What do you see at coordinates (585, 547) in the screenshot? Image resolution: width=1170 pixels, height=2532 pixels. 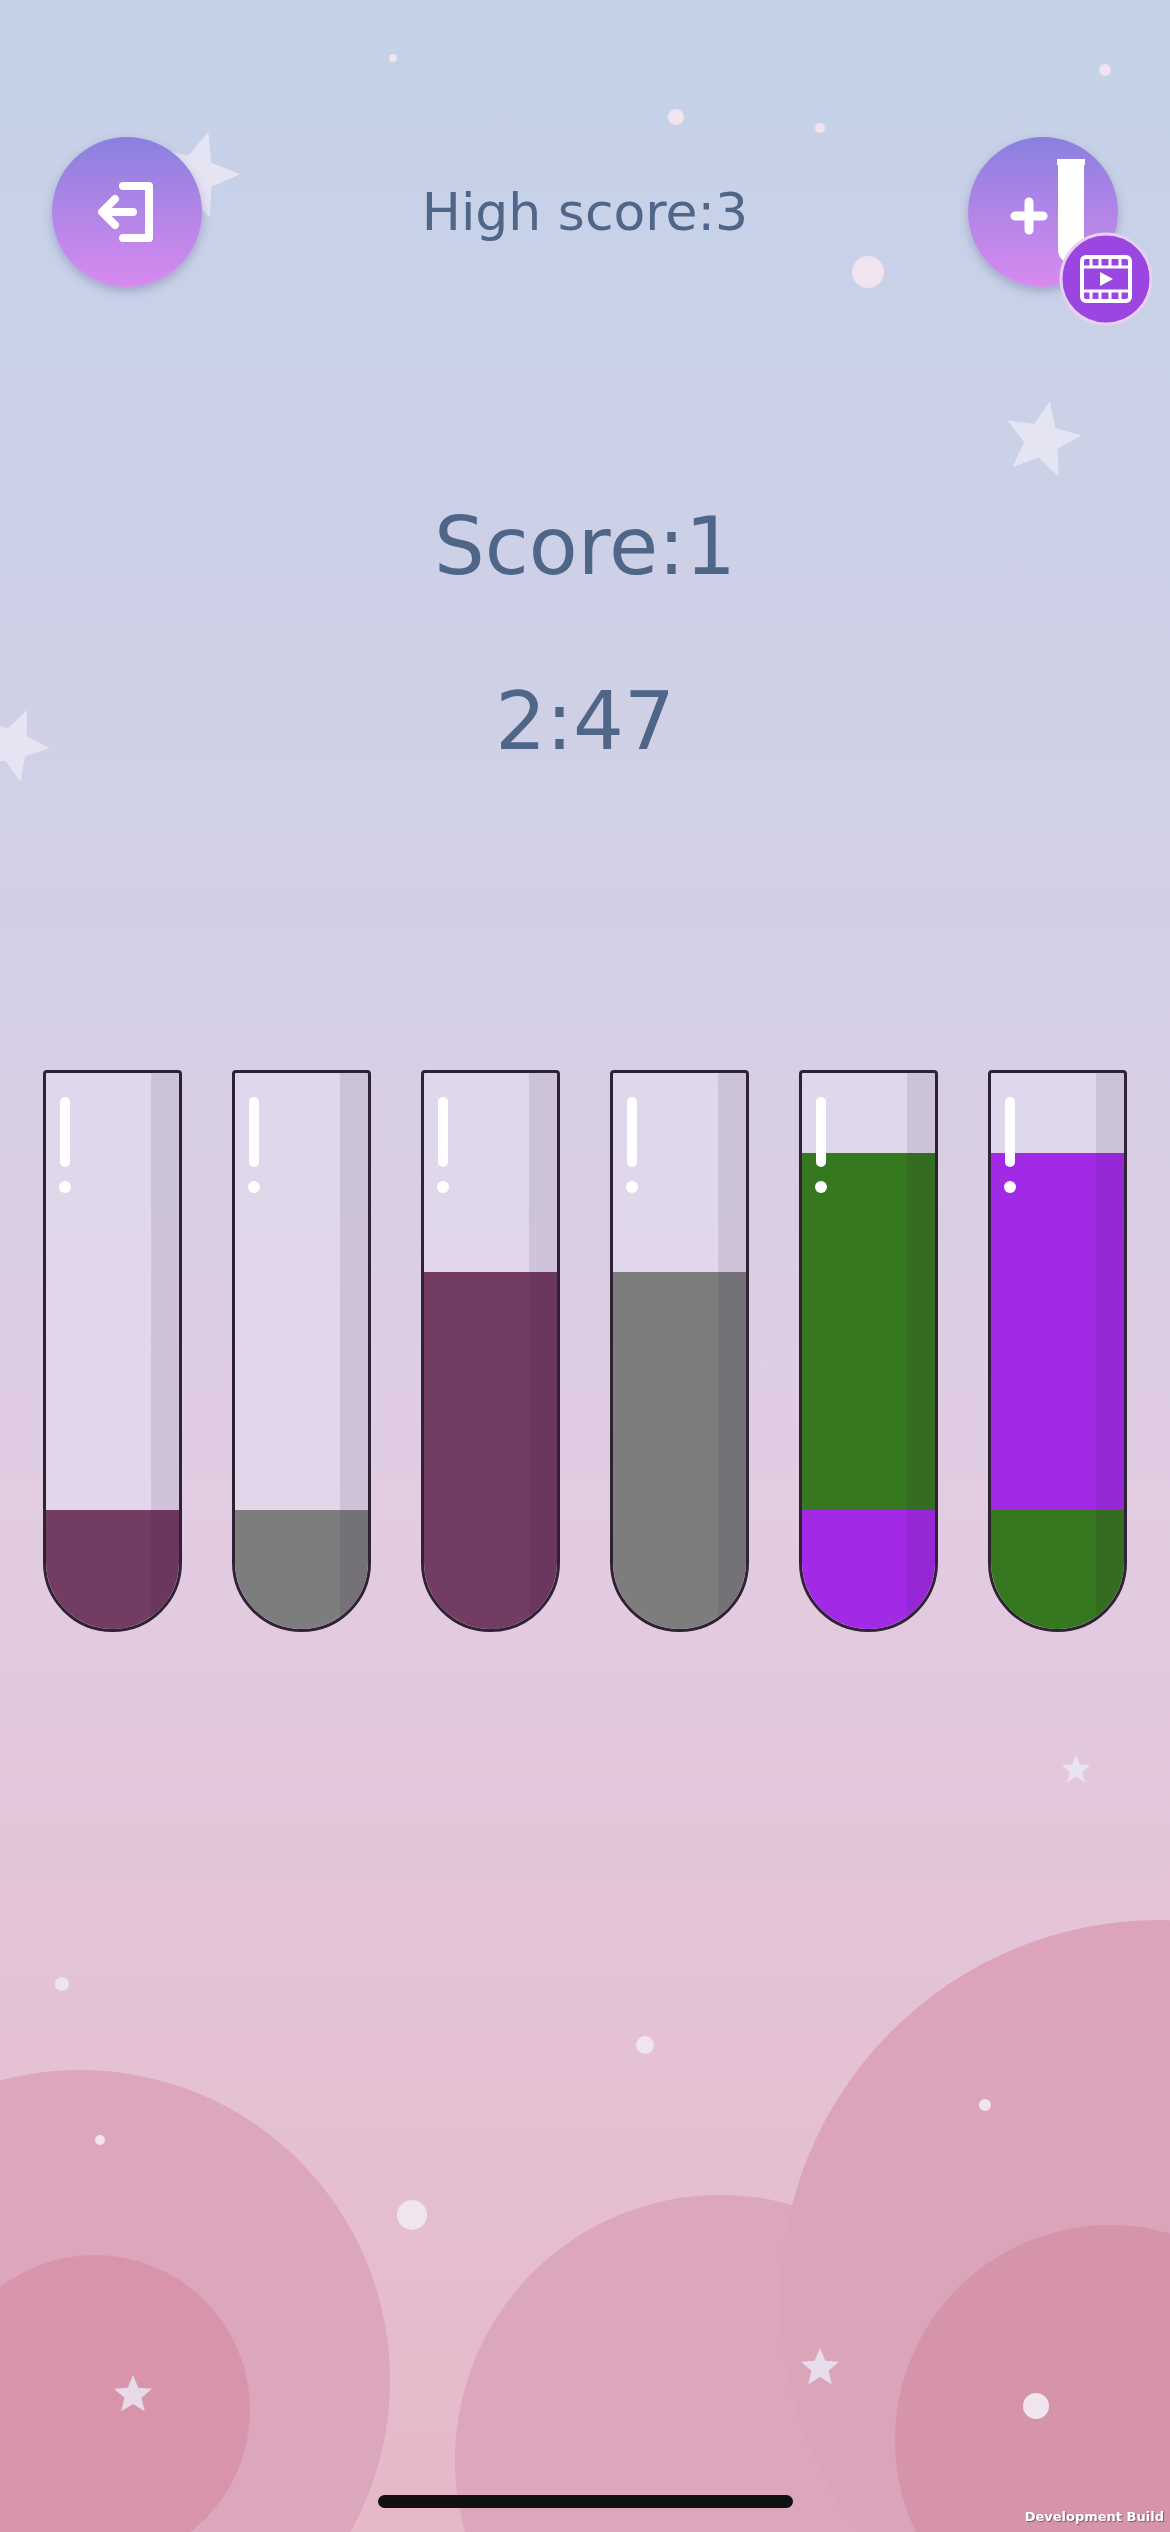 I see `score-label: Score:1` at bounding box center [585, 547].